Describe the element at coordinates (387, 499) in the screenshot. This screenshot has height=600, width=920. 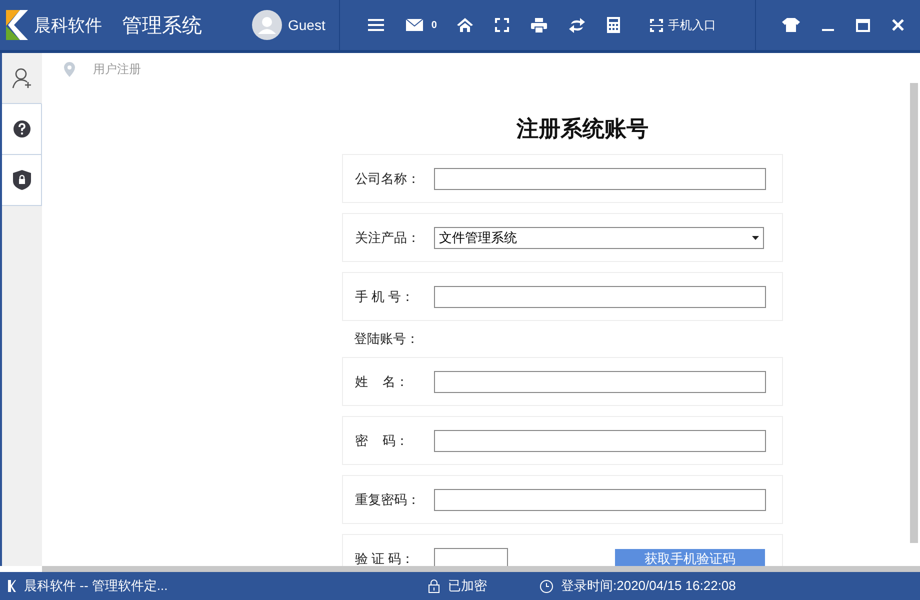
I see `field-label: 重复密码：` at that location.